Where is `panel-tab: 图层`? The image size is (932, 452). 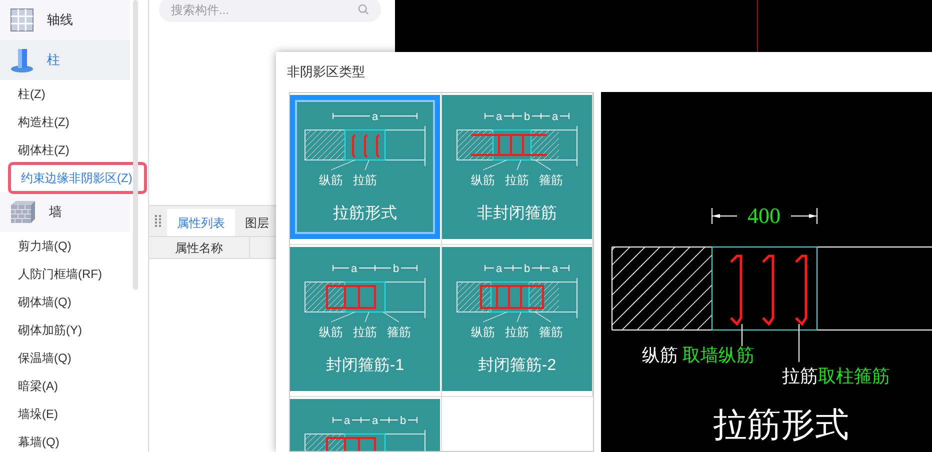 panel-tab: 图层 is located at coordinates (257, 222).